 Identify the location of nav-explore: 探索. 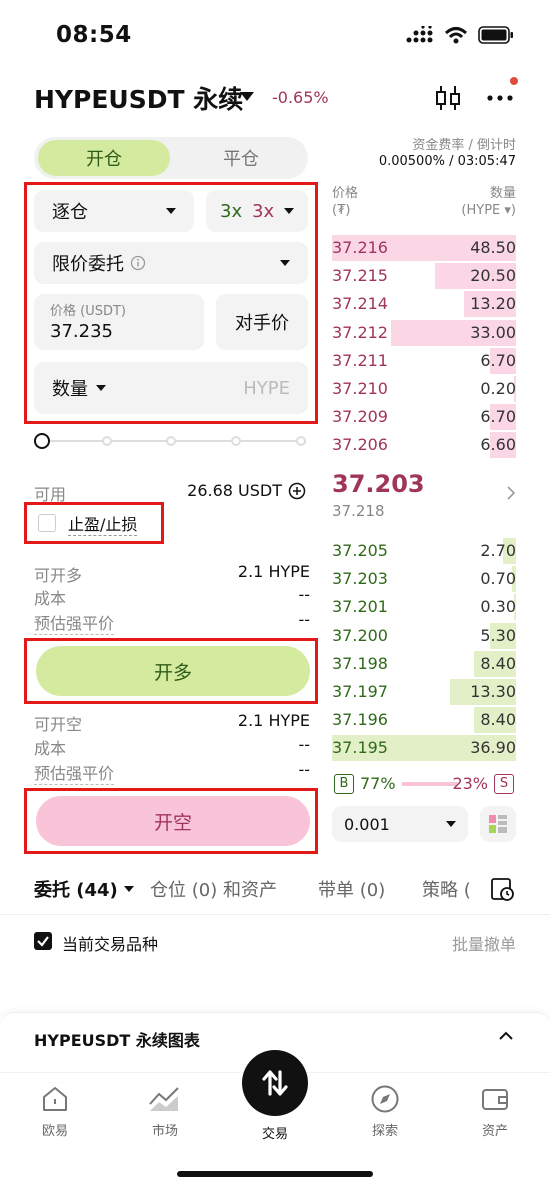
(385, 1111).